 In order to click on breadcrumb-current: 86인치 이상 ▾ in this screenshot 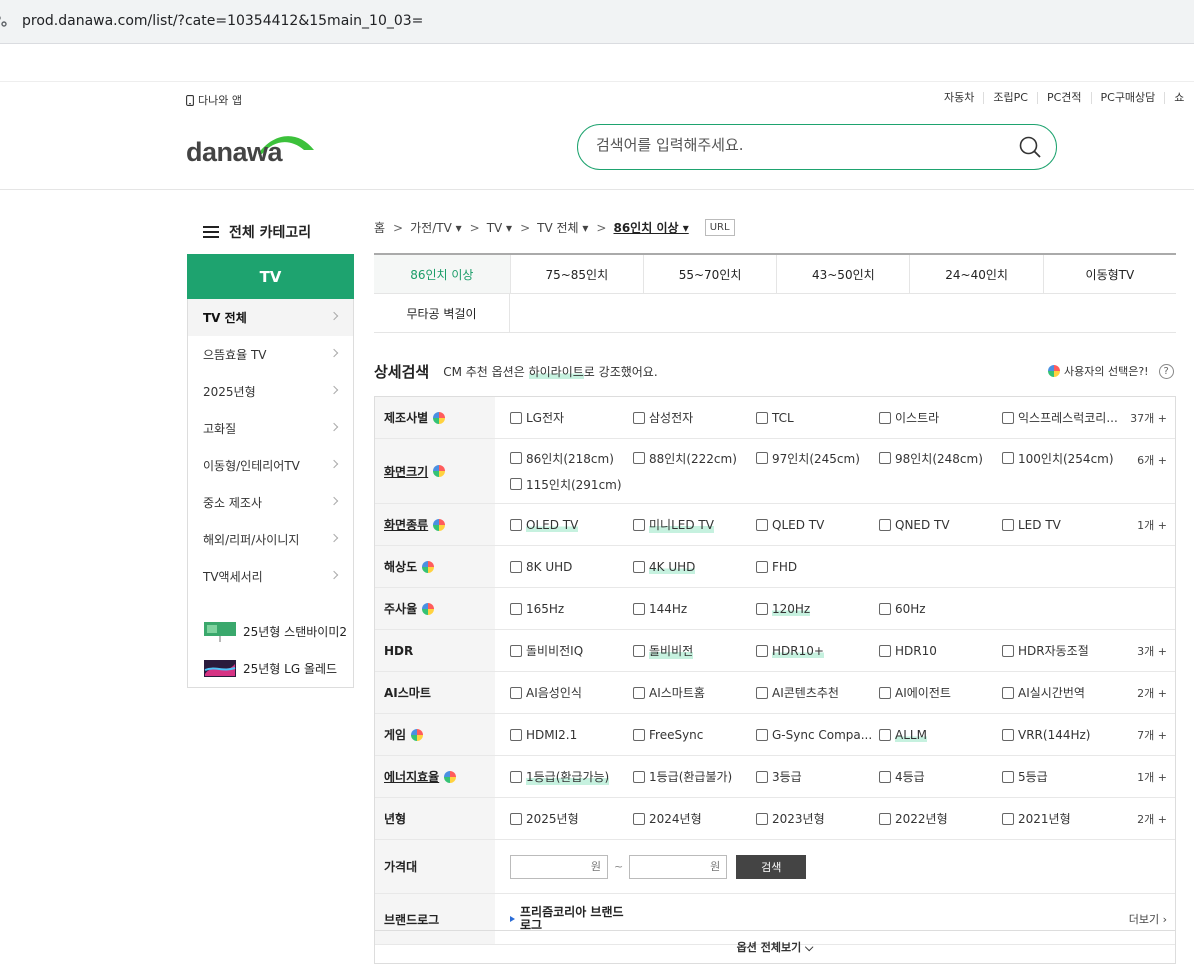, I will do `click(650, 227)`.